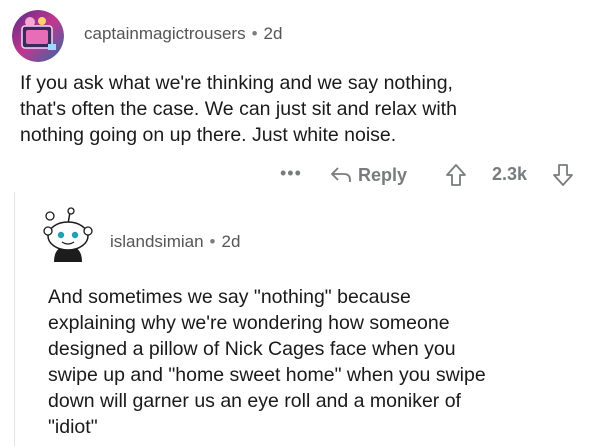  I want to click on reply-comment-username: islandsimian, so click(157, 241).